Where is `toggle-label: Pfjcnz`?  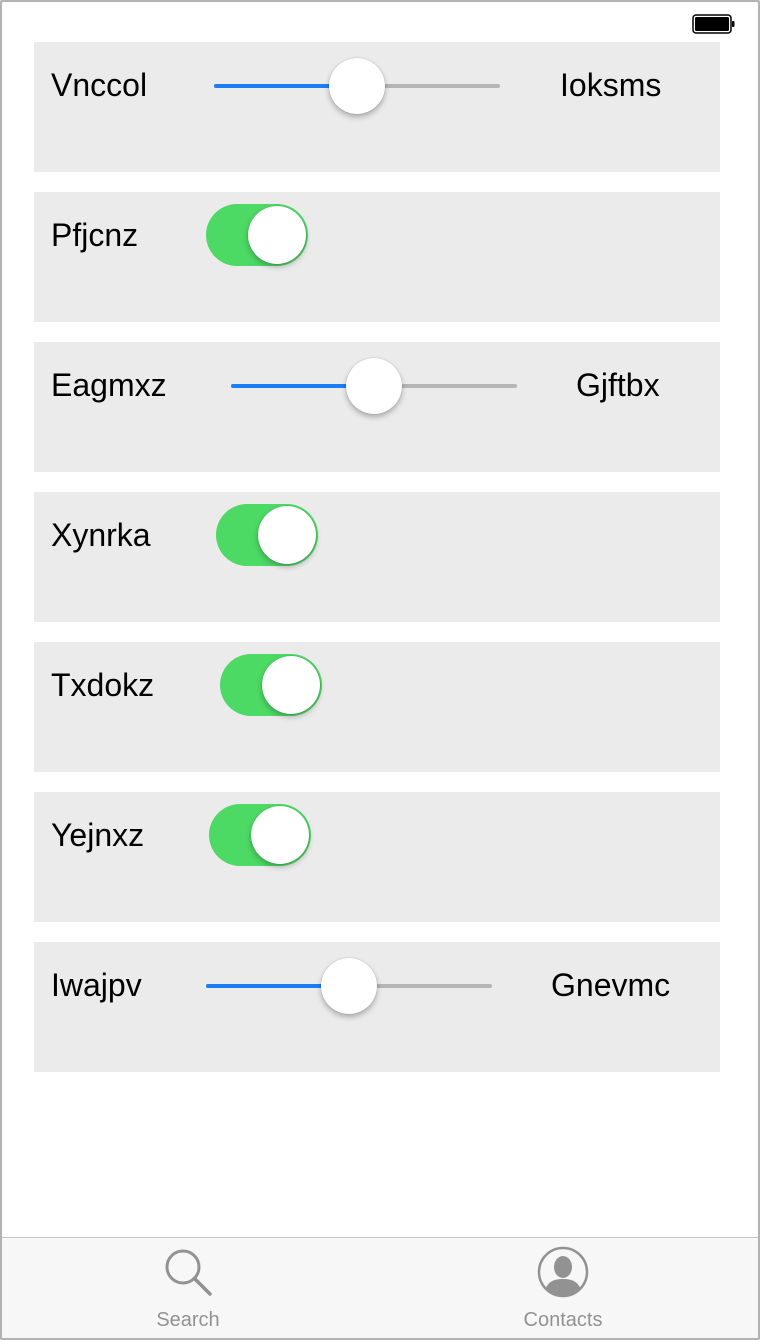 toggle-label: Pfjcnz is located at coordinates (95, 235).